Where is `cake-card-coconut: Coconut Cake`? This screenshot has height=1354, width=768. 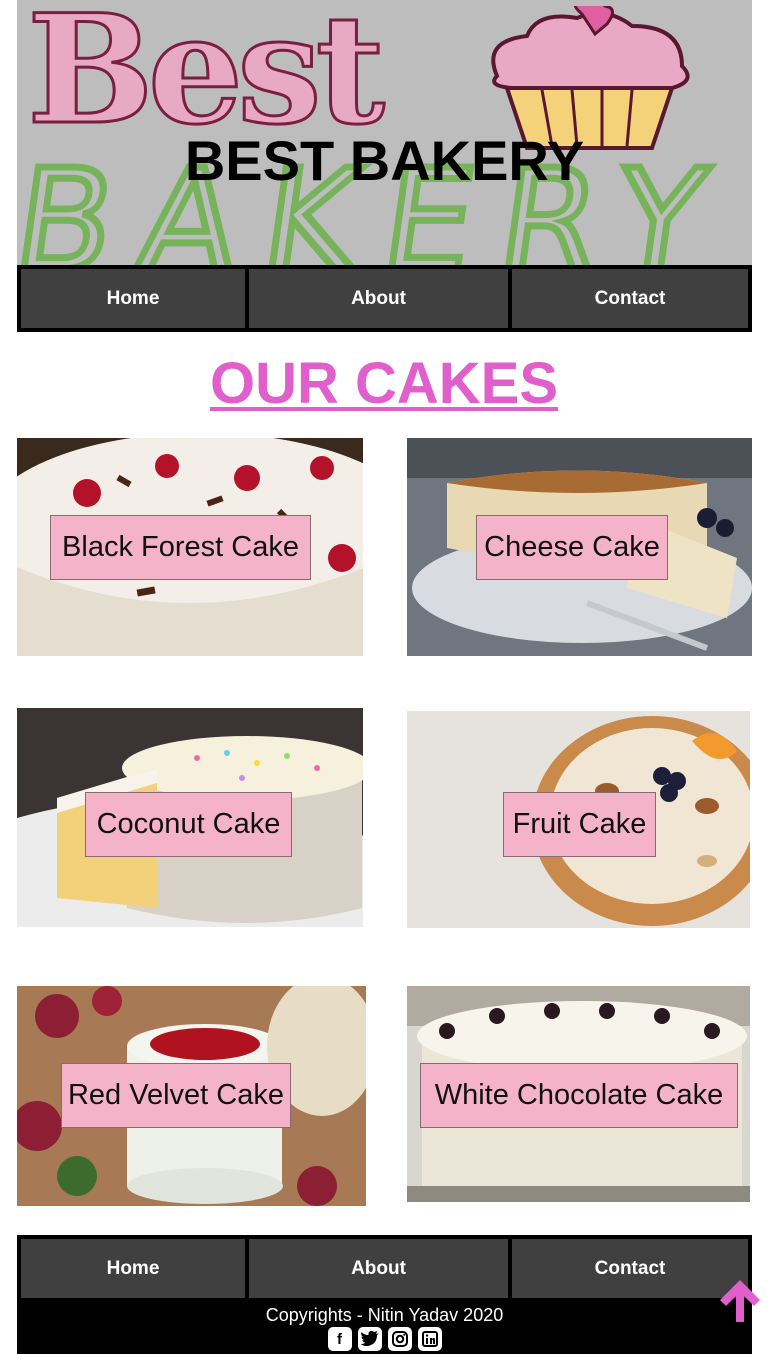
cake-card-coconut: Coconut Cake is located at coordinates (190, 817).